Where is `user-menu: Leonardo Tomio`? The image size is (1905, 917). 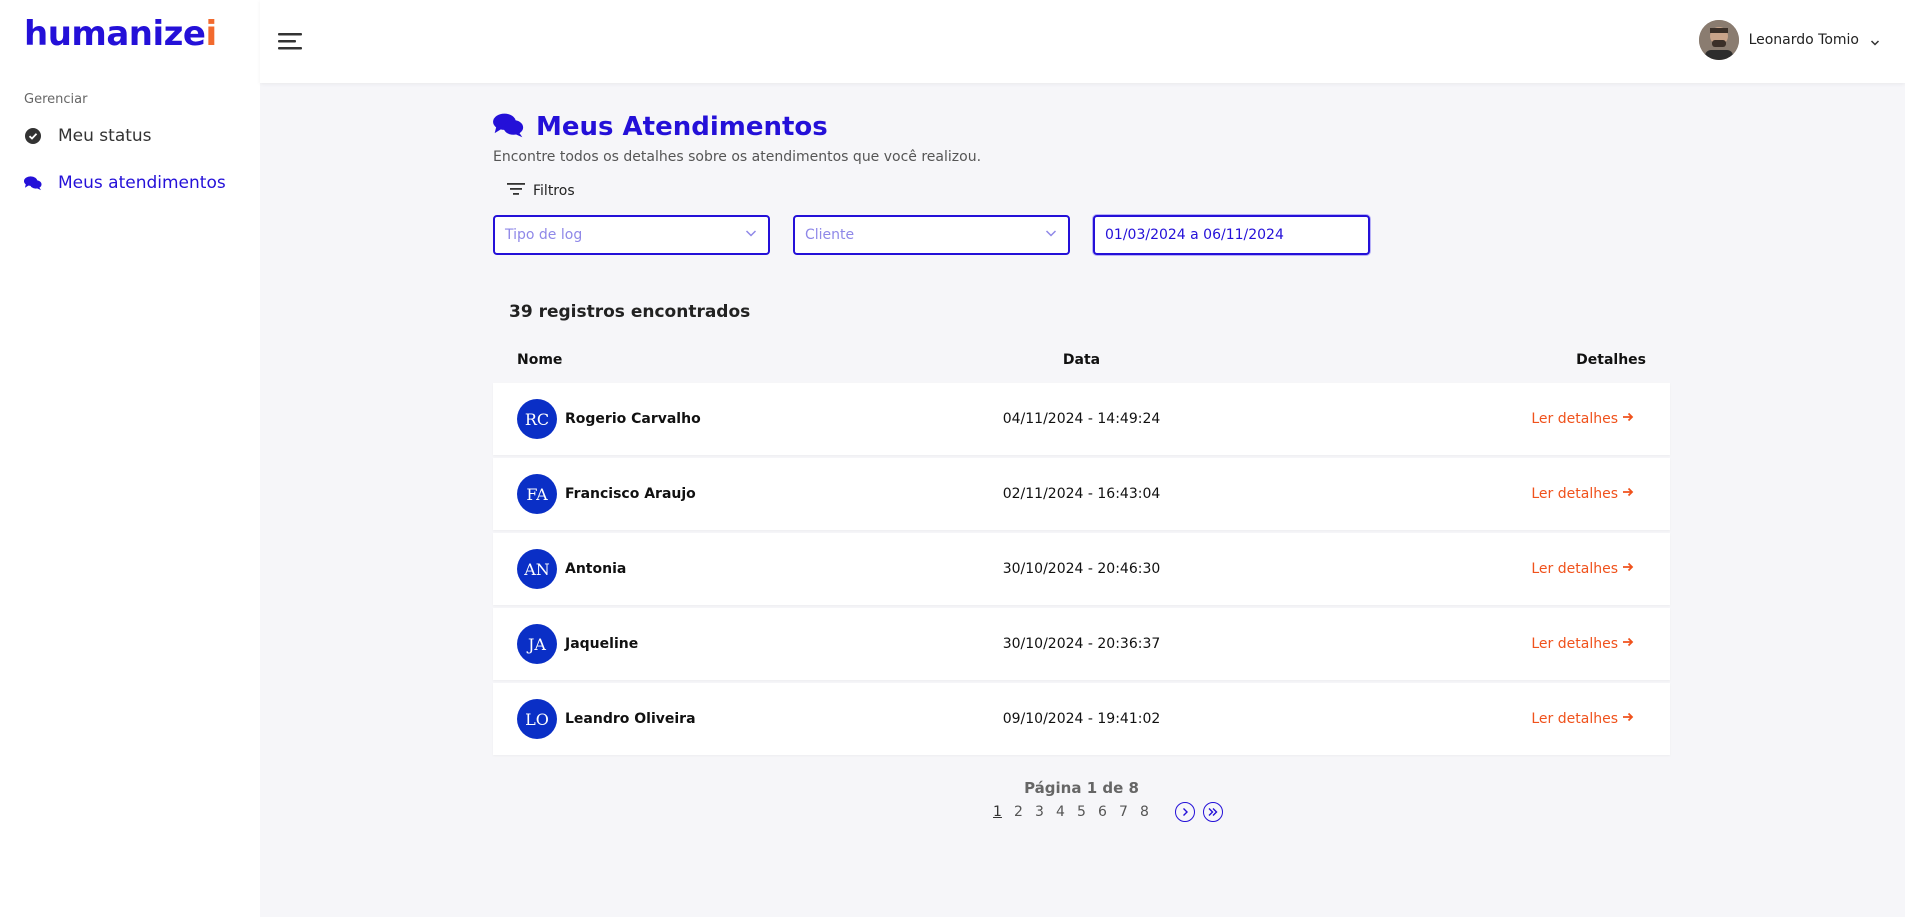
user-menu: Leonardo Tomio is located at coordinates (1789, 40).